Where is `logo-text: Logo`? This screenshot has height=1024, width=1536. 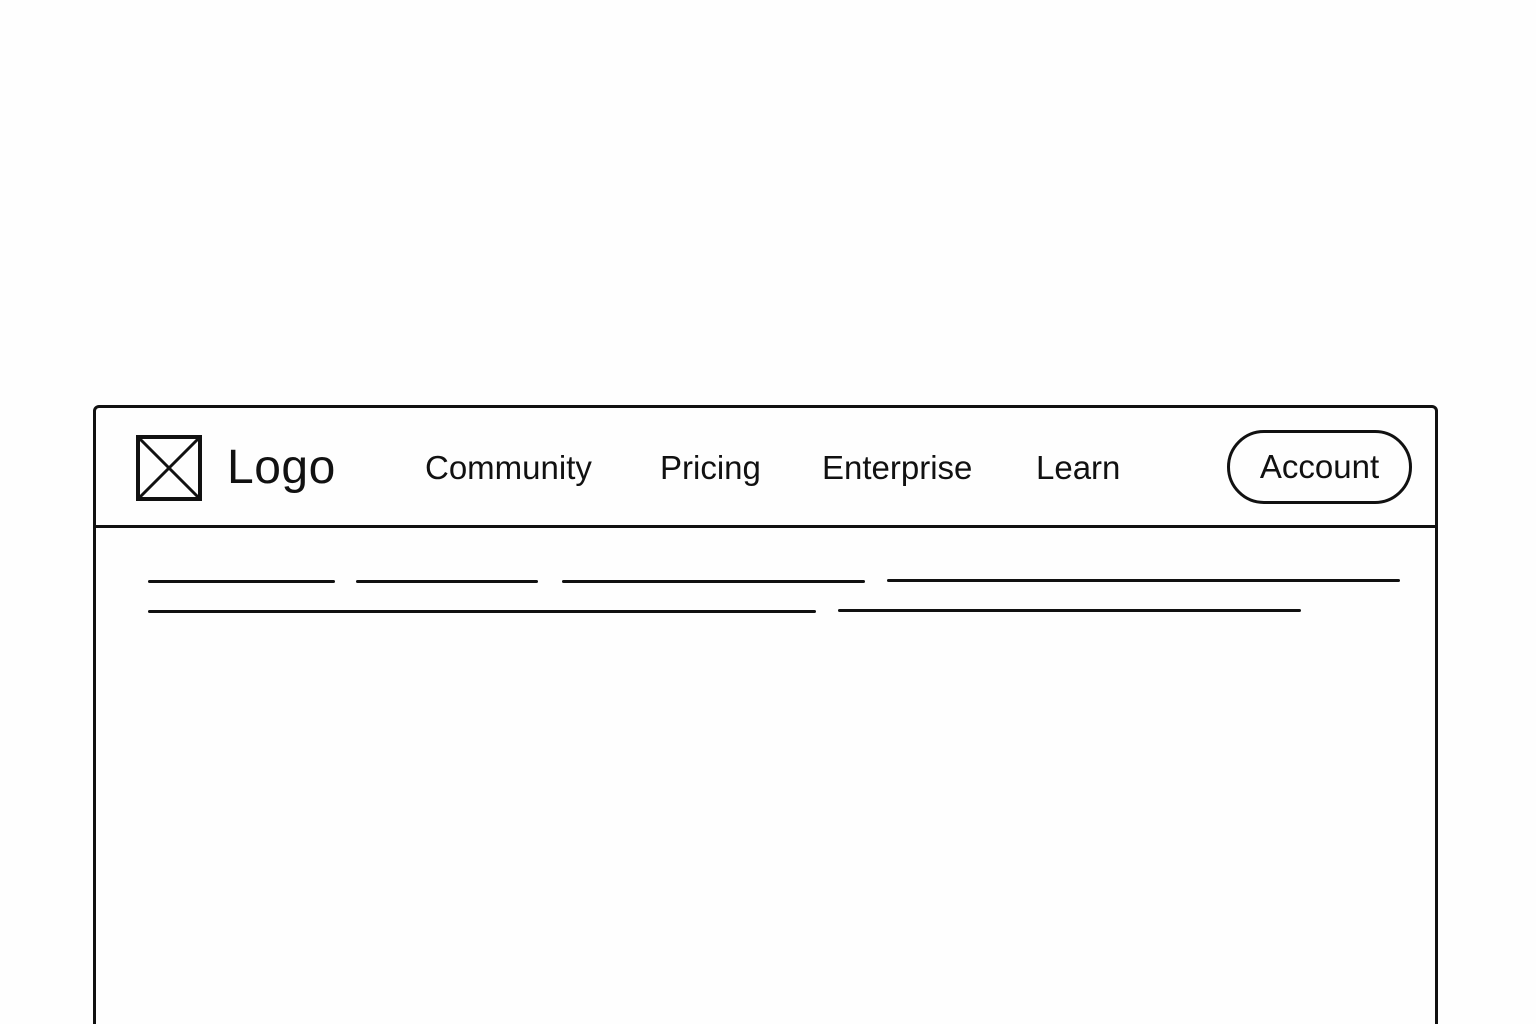
logo-text: Logo is located at coordinates (281, 468).